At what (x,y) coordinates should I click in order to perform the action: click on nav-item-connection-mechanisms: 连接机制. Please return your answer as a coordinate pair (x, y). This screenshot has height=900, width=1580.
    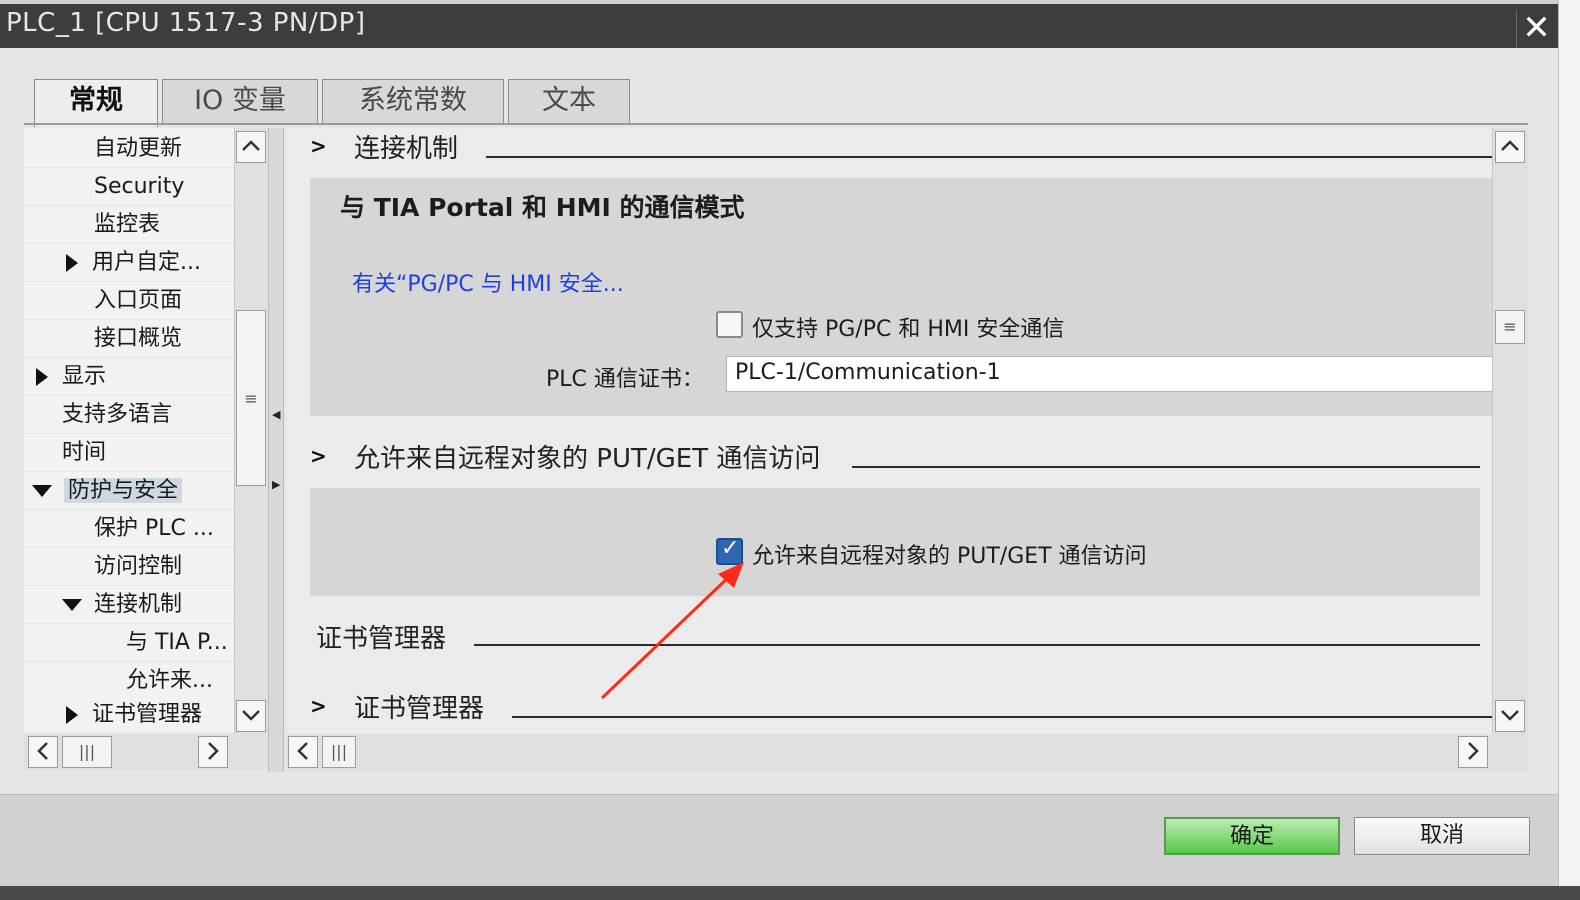
    Looking at the image, I should click on (129, 605).